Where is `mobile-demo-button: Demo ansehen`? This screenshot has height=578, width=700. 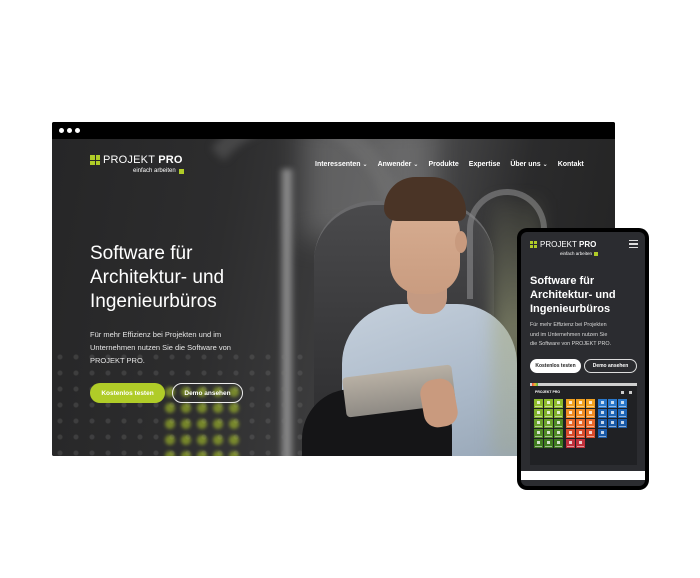
mobile-demo-button: Demo ansehen is located at coordinates (610, 366).